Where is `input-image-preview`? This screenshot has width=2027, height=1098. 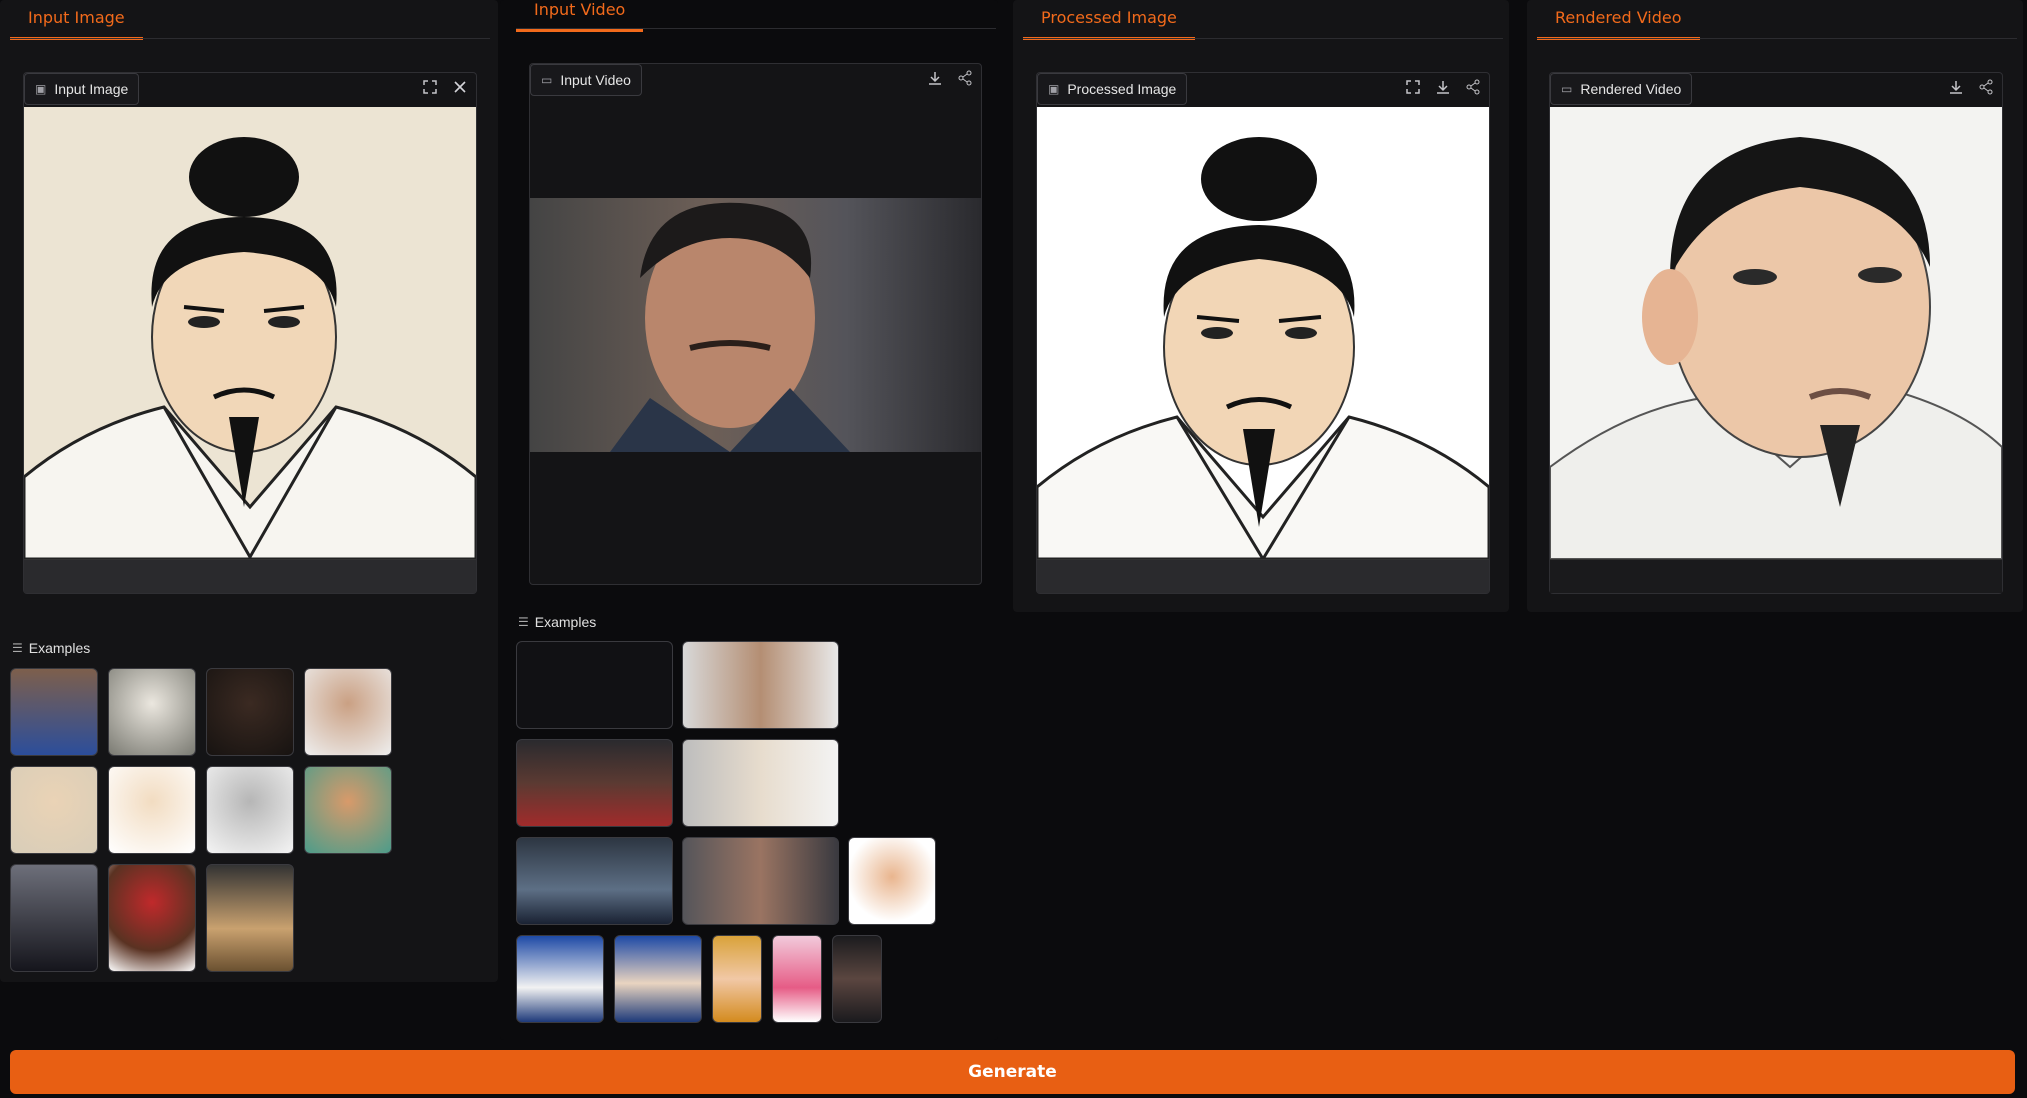
input-image-preview is located at coordinates (250, 333).